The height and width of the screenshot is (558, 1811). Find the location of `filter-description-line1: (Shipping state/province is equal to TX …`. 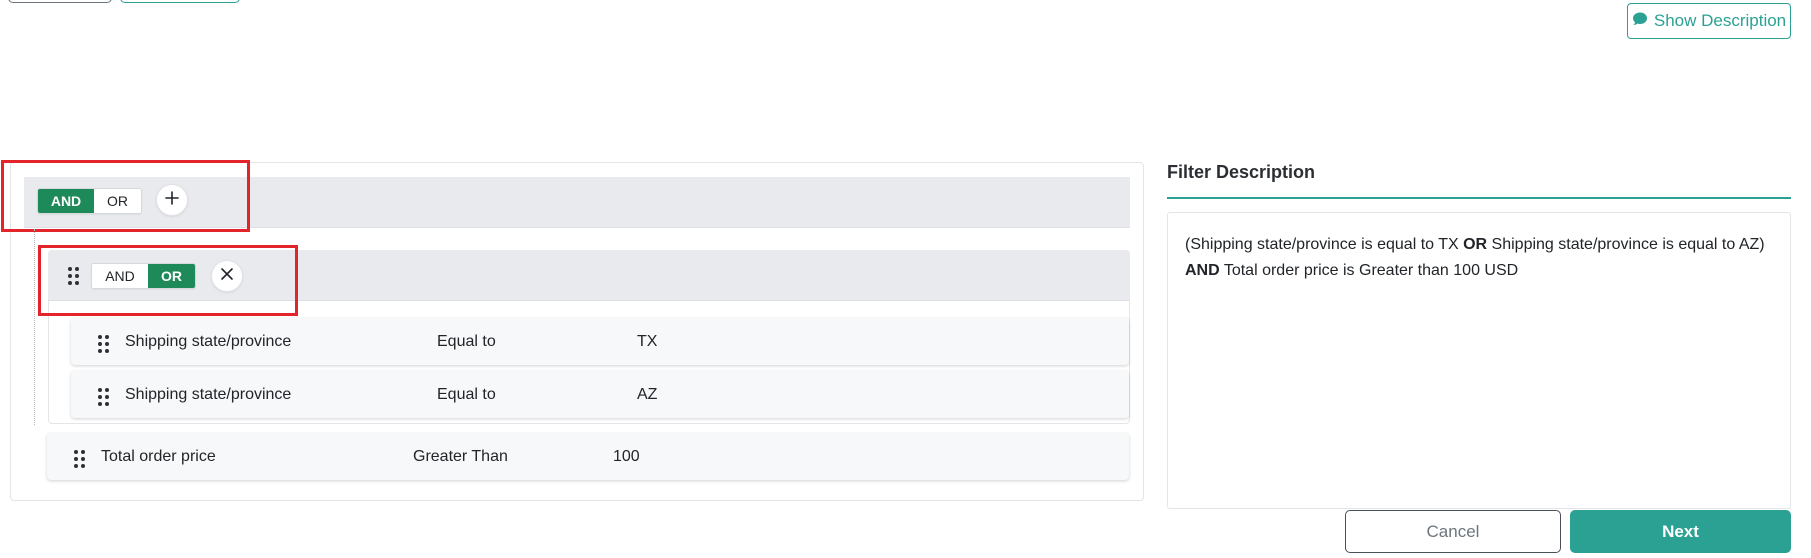

filter-description-line1: (Shipping state/province is equal to TX … is located at coordinates (1475, 244).